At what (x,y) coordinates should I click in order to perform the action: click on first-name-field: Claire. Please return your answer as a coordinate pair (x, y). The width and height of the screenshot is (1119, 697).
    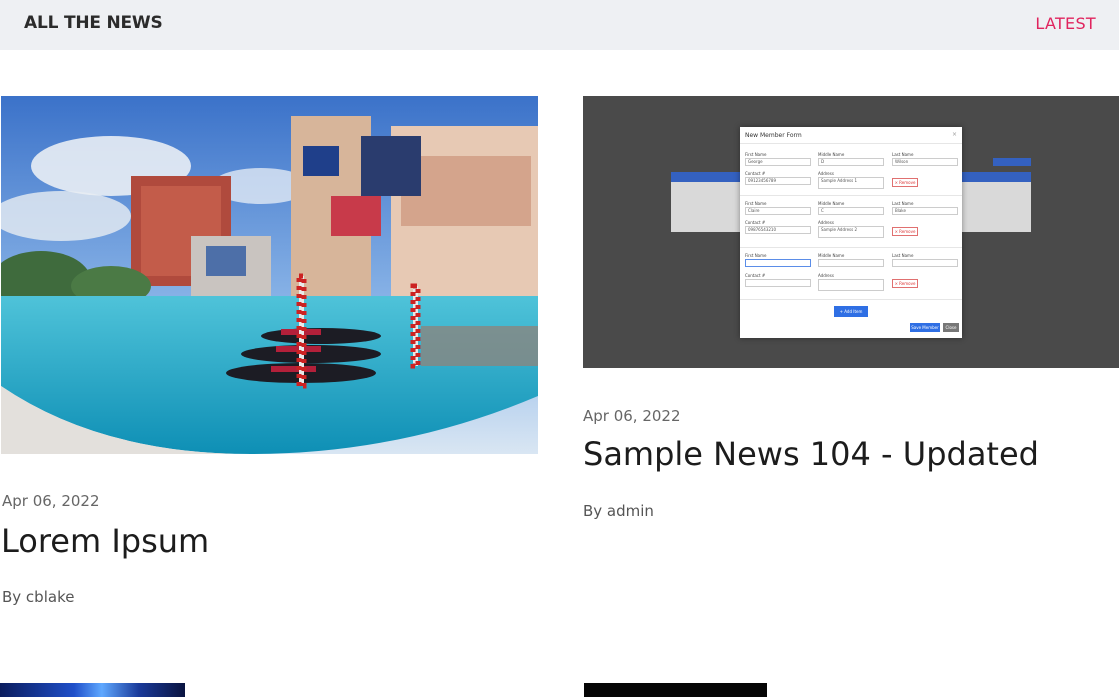
    Looking at the image, I should click on (778, 211).